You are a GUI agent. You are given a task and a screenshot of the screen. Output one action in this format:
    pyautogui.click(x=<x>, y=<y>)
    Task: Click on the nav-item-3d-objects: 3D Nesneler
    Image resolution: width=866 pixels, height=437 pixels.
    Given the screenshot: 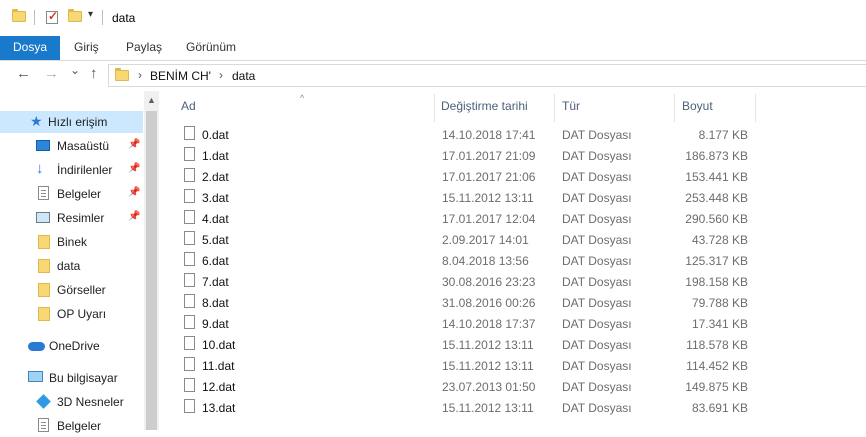 What is the action you would take?
    pyautogui.click(x=71, y=402)
    